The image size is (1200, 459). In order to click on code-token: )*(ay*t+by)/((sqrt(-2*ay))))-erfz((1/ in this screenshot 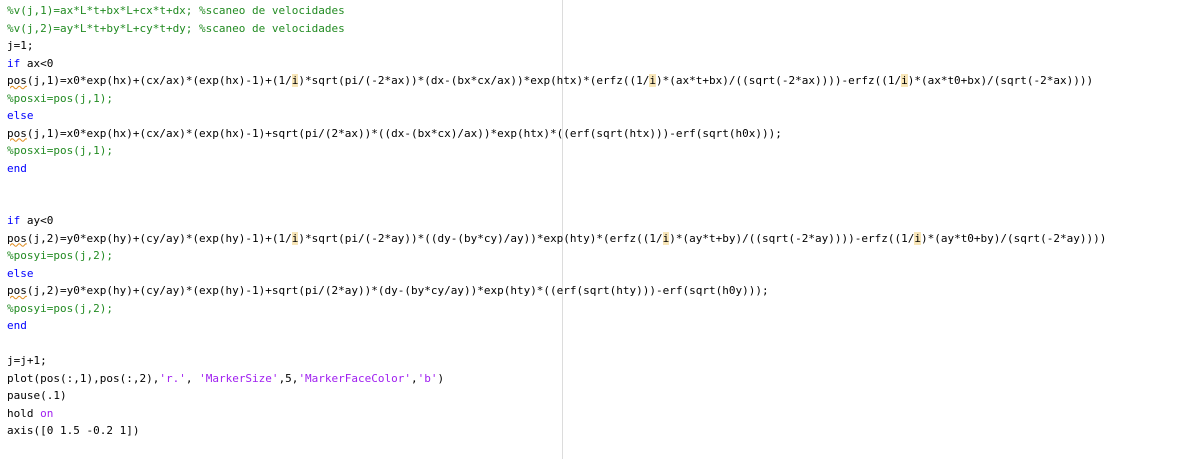, I will do `click(792, 238)`.